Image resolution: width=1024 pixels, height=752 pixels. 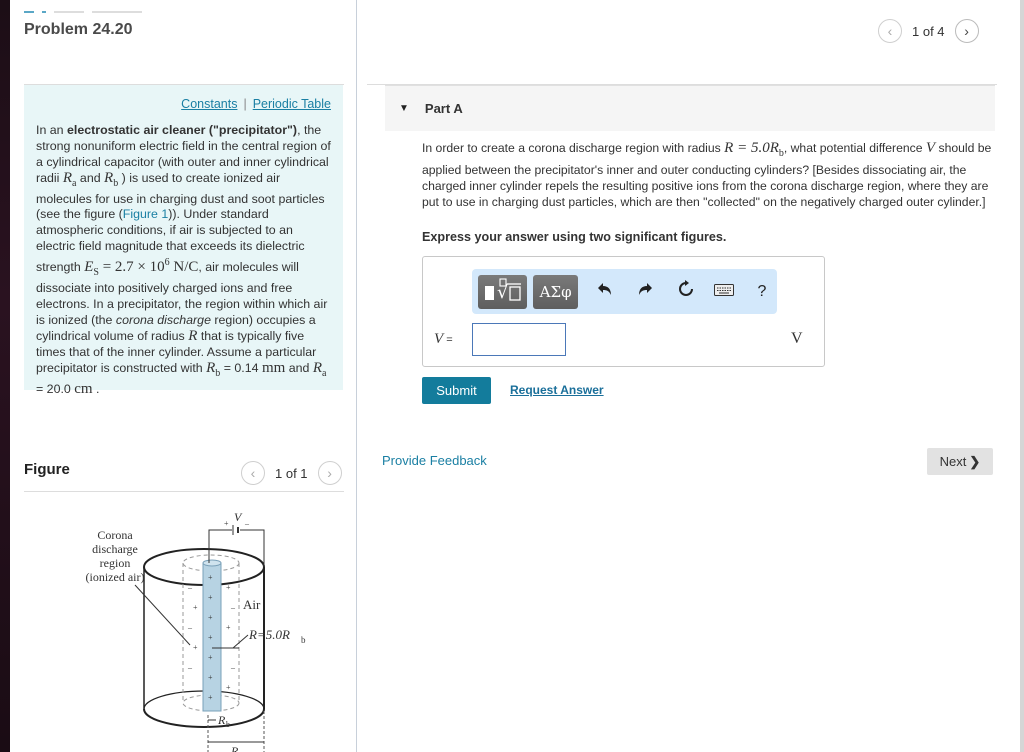 I want to click on answer-box: √ ΑΣφ ? V = V, so click(x=623, y=311).